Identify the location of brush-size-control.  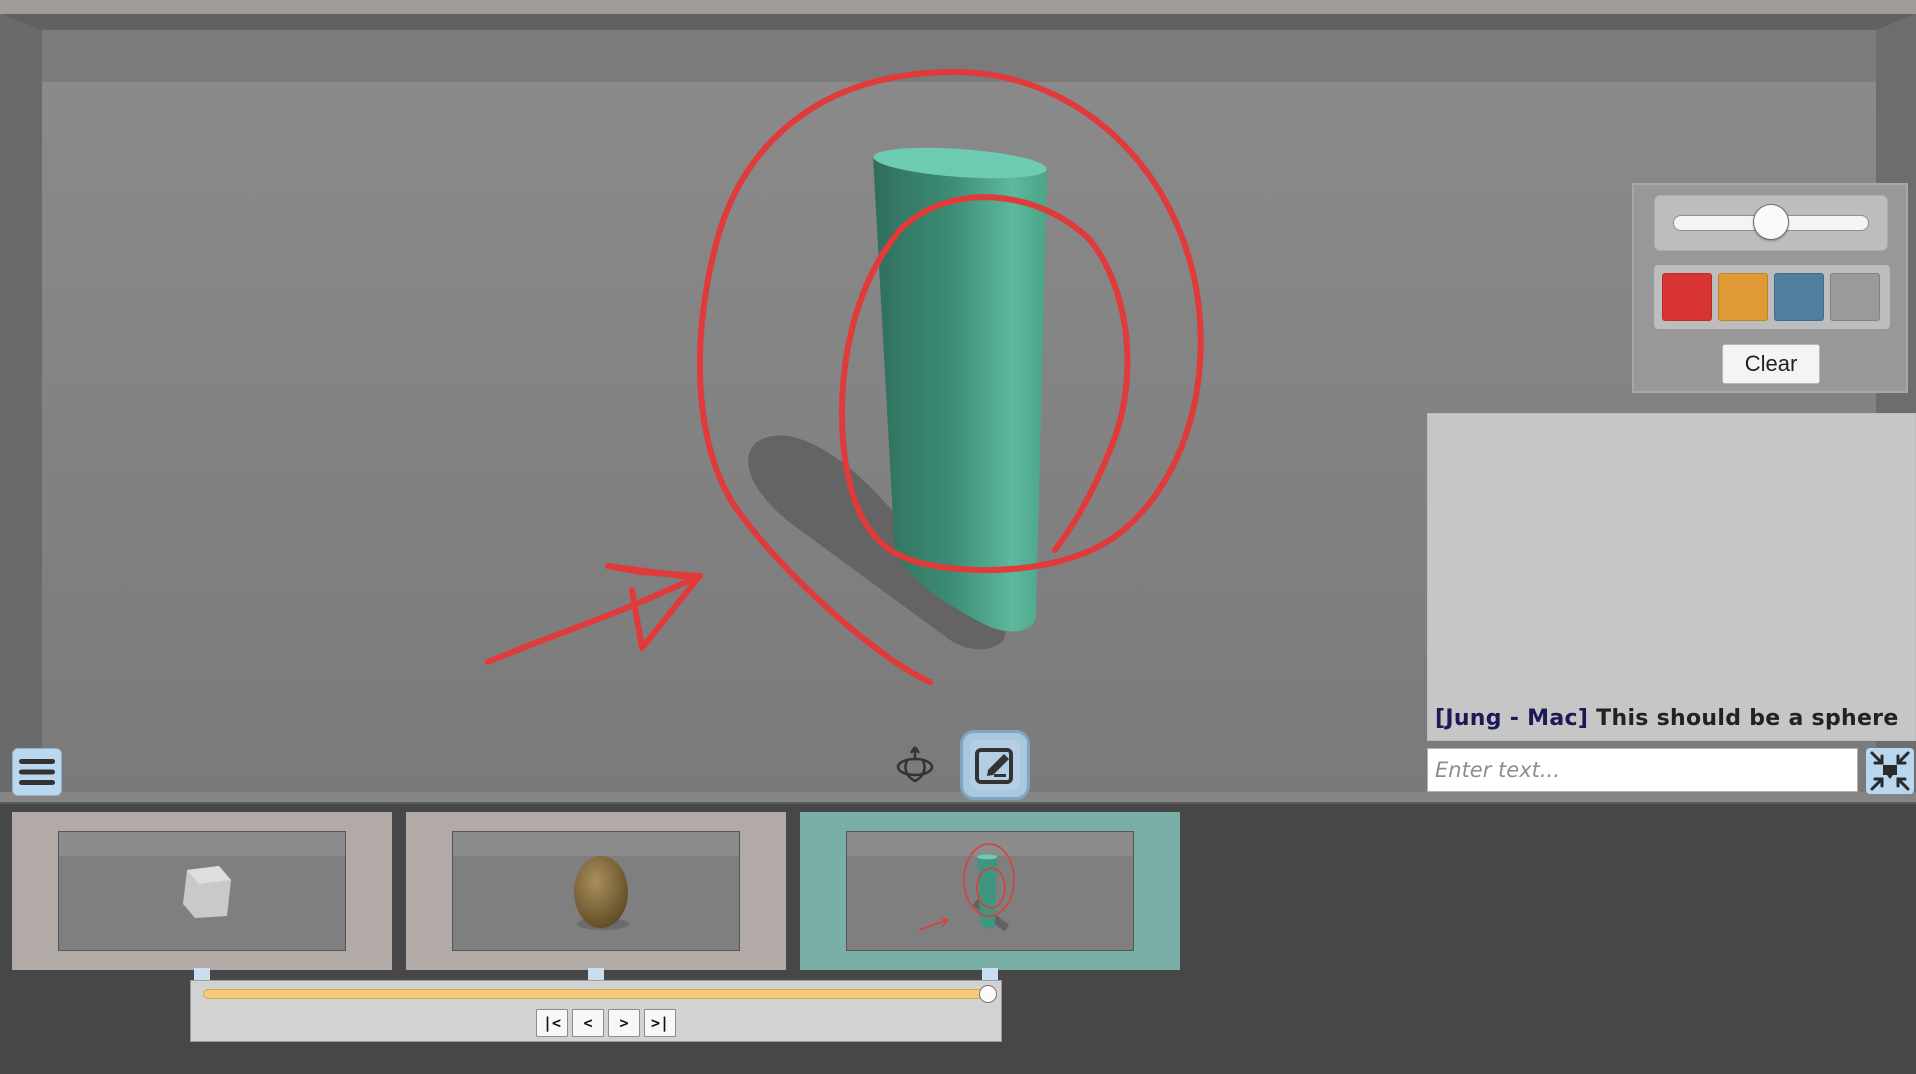
(1771, 223).